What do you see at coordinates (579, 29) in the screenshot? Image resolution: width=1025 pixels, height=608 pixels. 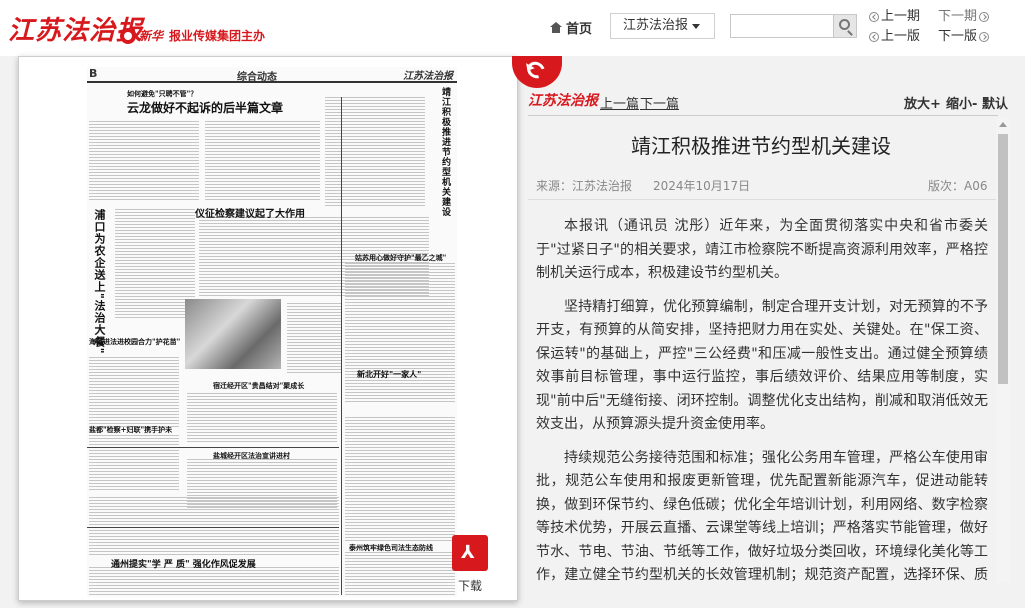 I see `home-label: 首页` at bounding box center [579, 29].